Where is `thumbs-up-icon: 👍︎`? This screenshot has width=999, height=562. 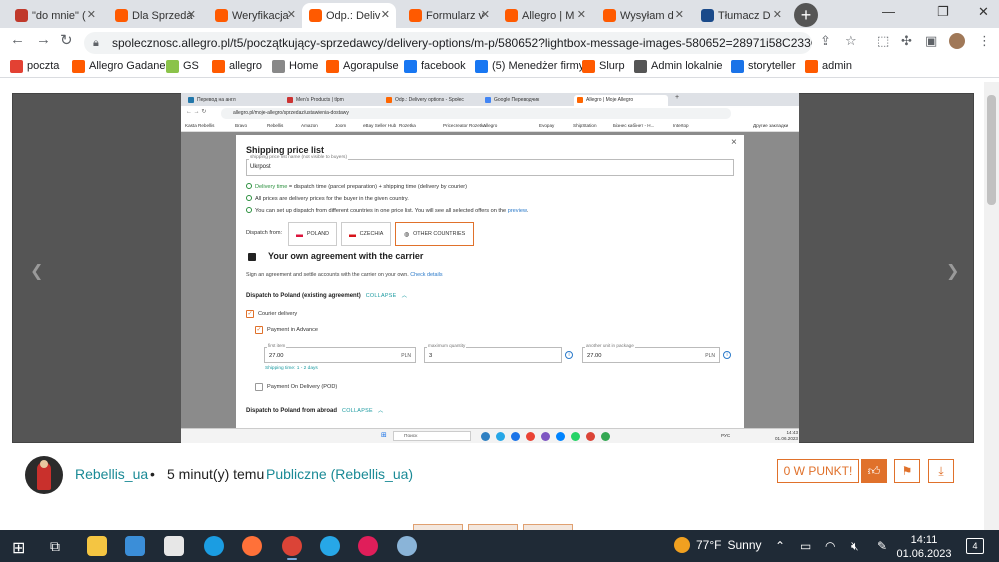
thumbs-up-icon: 👍︎ is located at coordinates (874, 471).